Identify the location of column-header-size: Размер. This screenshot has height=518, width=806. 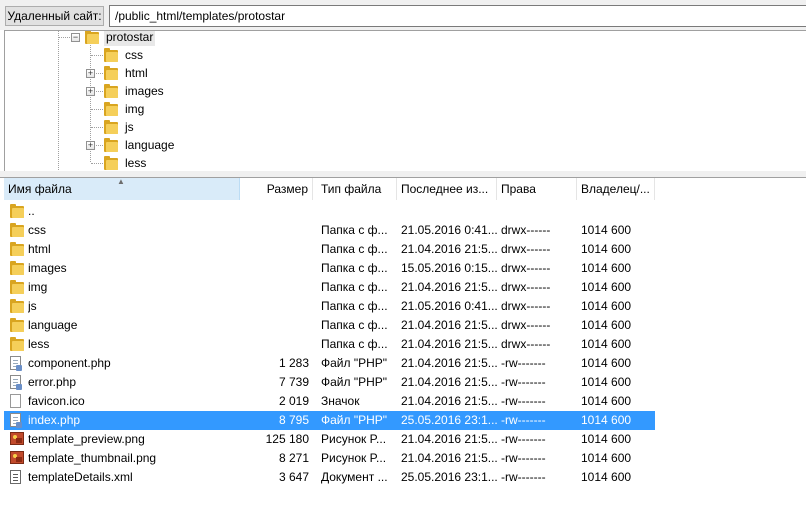
(276, 189).